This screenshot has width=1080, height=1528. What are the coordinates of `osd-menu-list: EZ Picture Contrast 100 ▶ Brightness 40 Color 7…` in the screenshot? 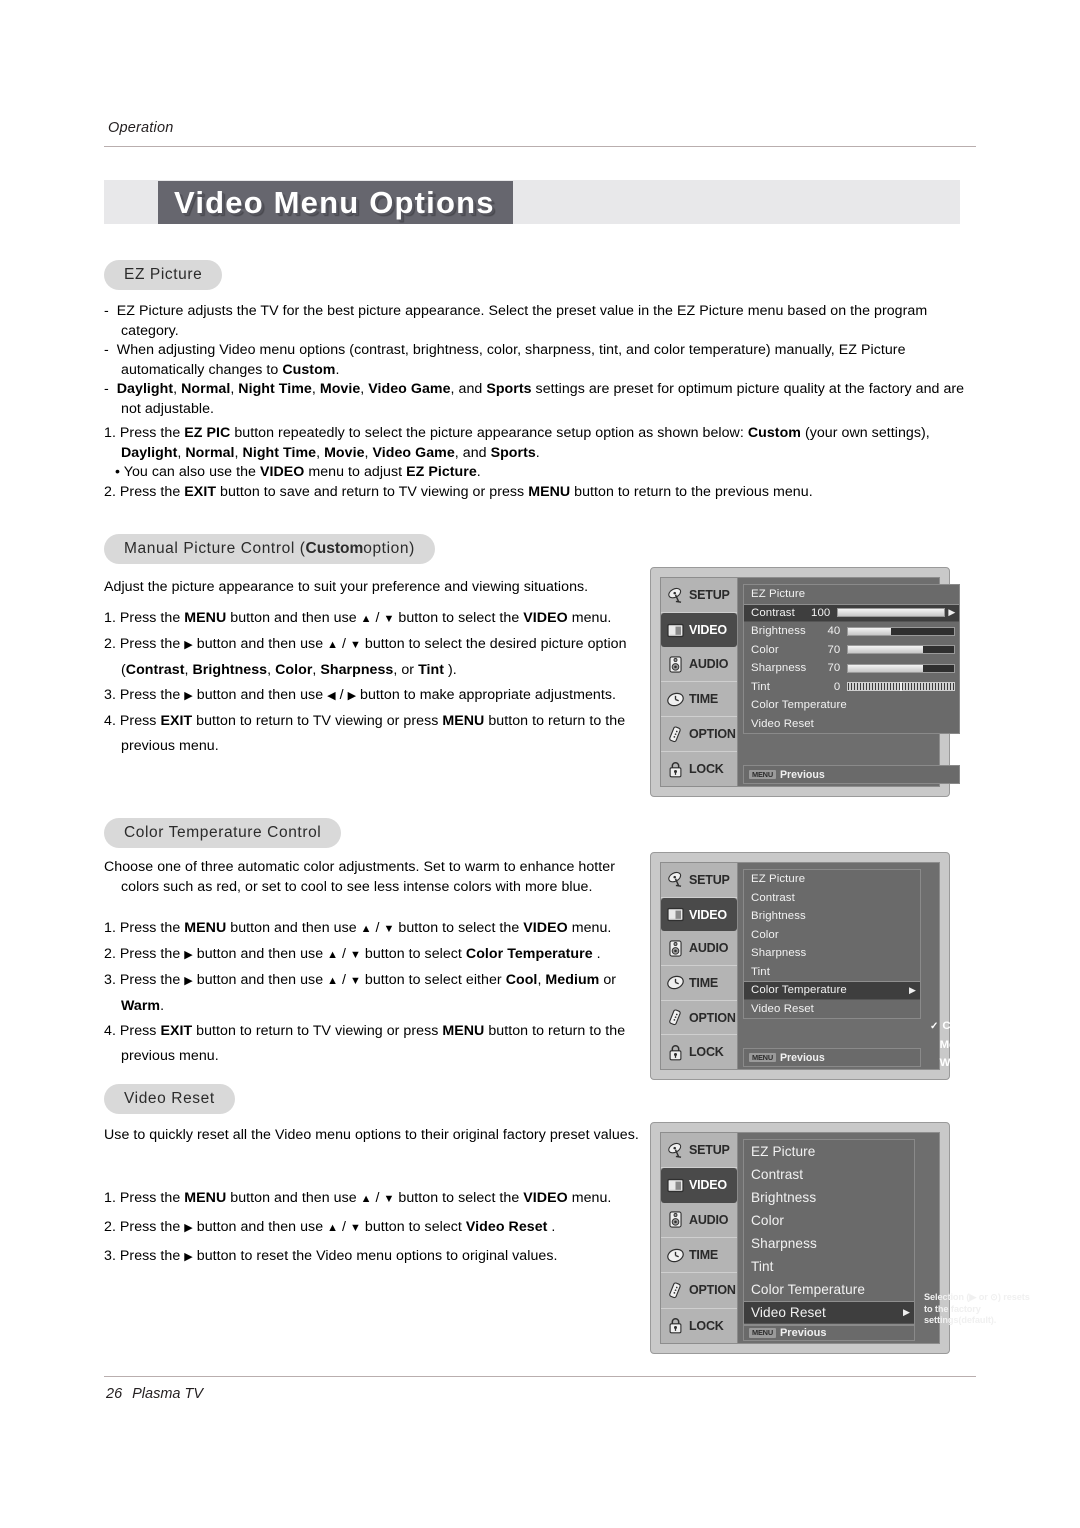 It's located at (852, 659).